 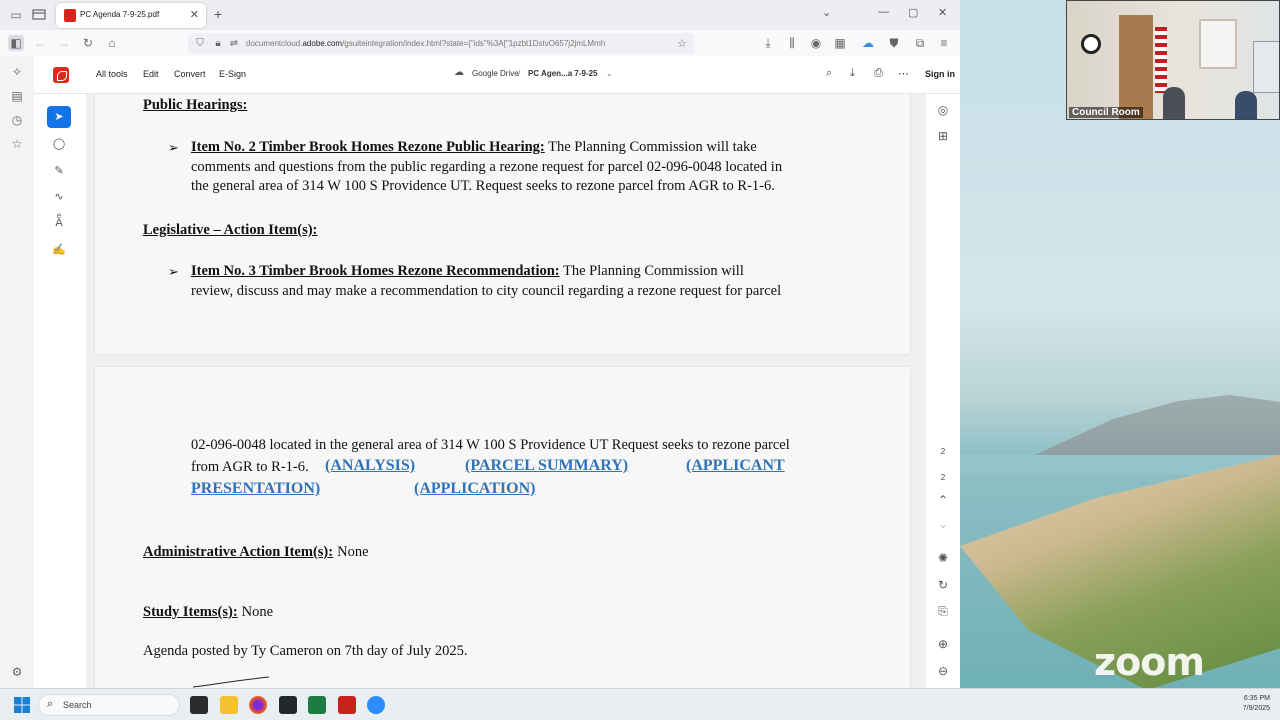 What do you see at coordinates (920, 43) in the screenshot?
I see `extensions-icon: ⧉` at bounding box center [920, 43].